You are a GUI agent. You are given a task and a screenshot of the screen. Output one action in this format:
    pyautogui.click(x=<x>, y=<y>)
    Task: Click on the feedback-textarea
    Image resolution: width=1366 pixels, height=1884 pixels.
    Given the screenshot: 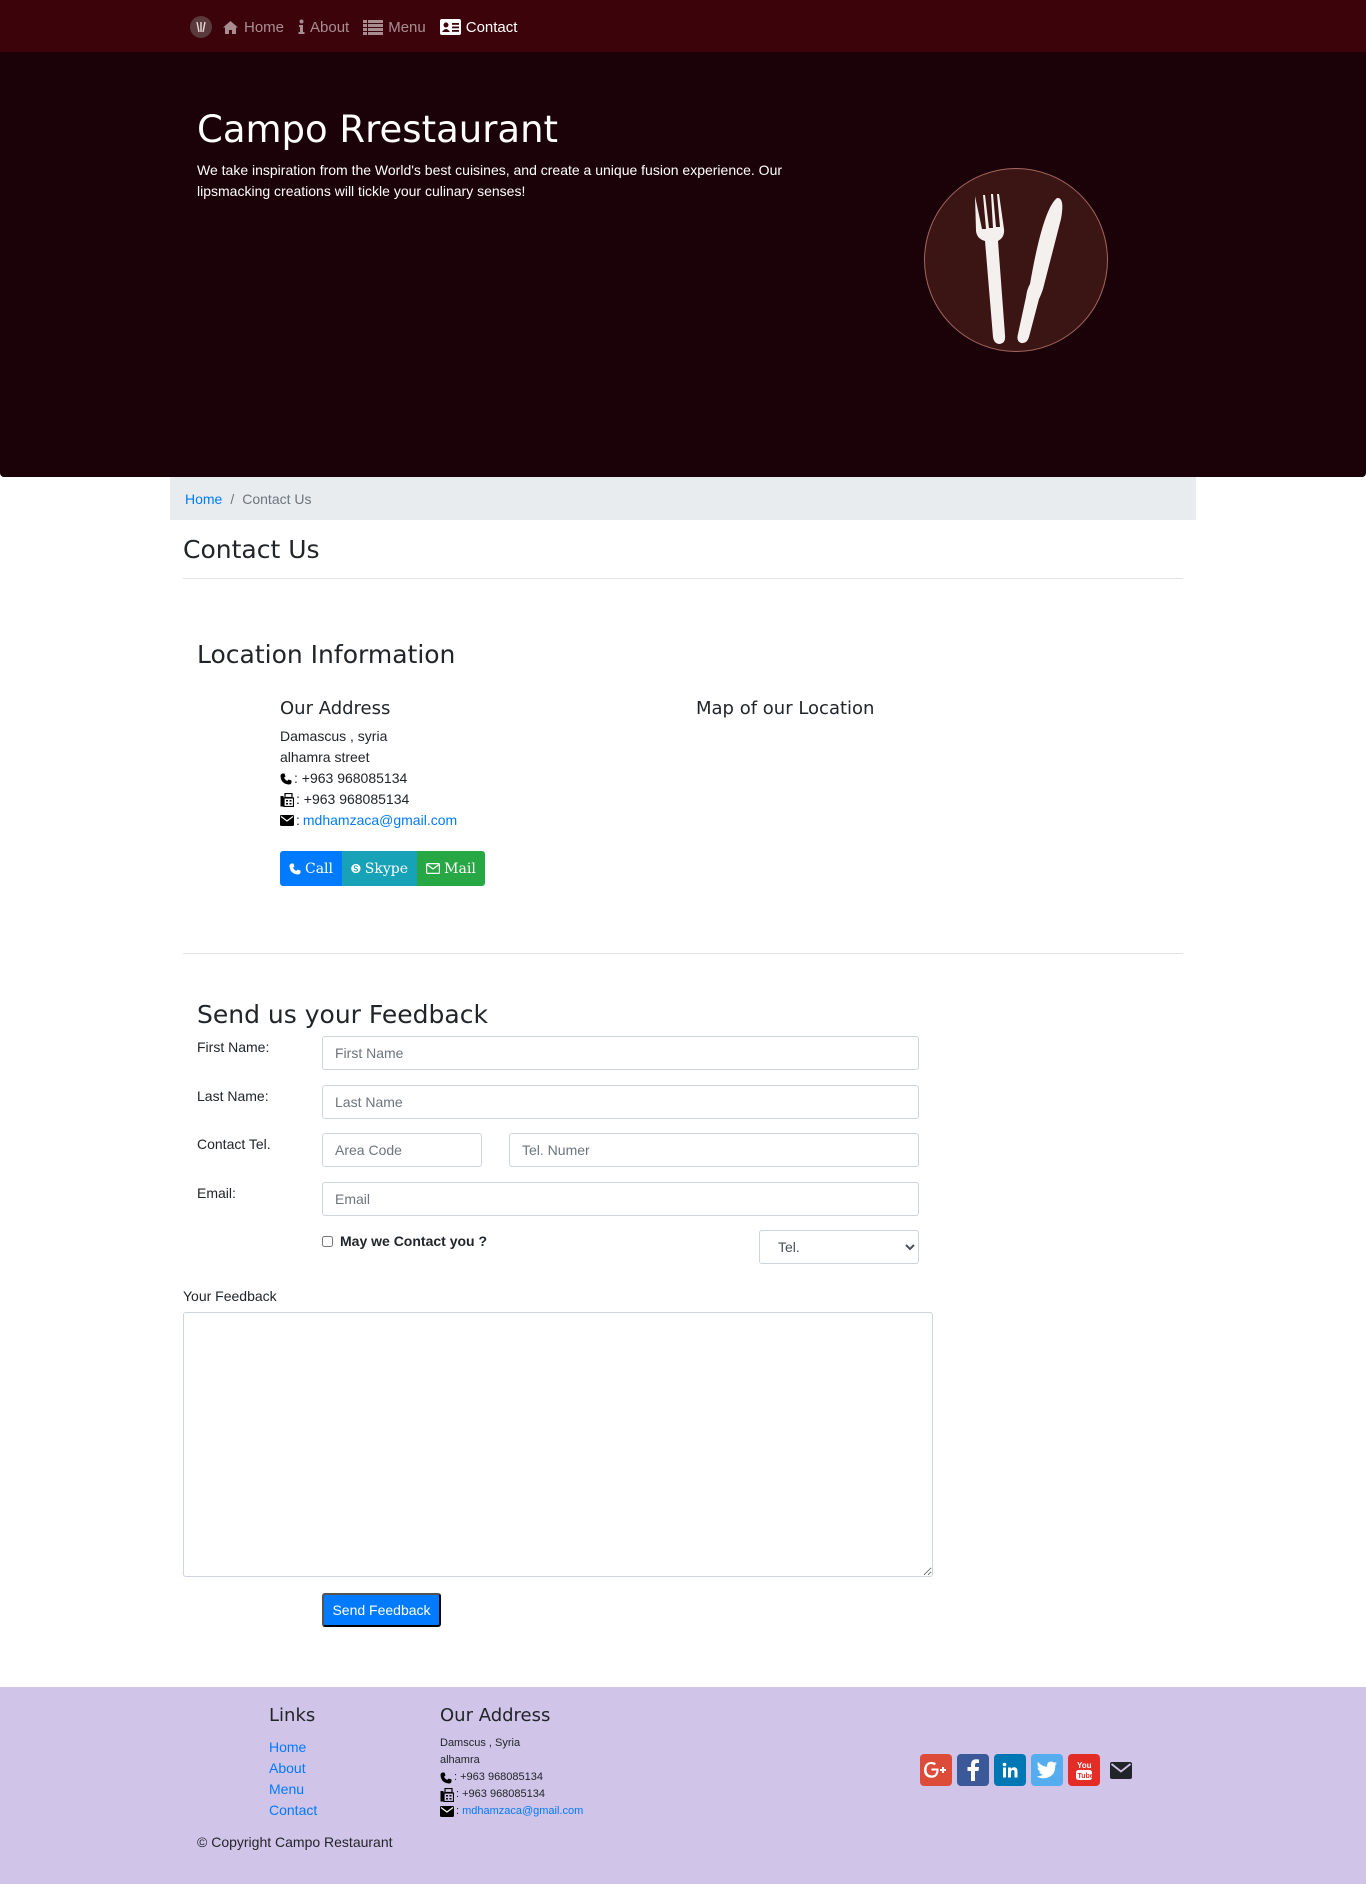 What is the action you would take?
    pyautogui.click(x=558, y=1444)
    